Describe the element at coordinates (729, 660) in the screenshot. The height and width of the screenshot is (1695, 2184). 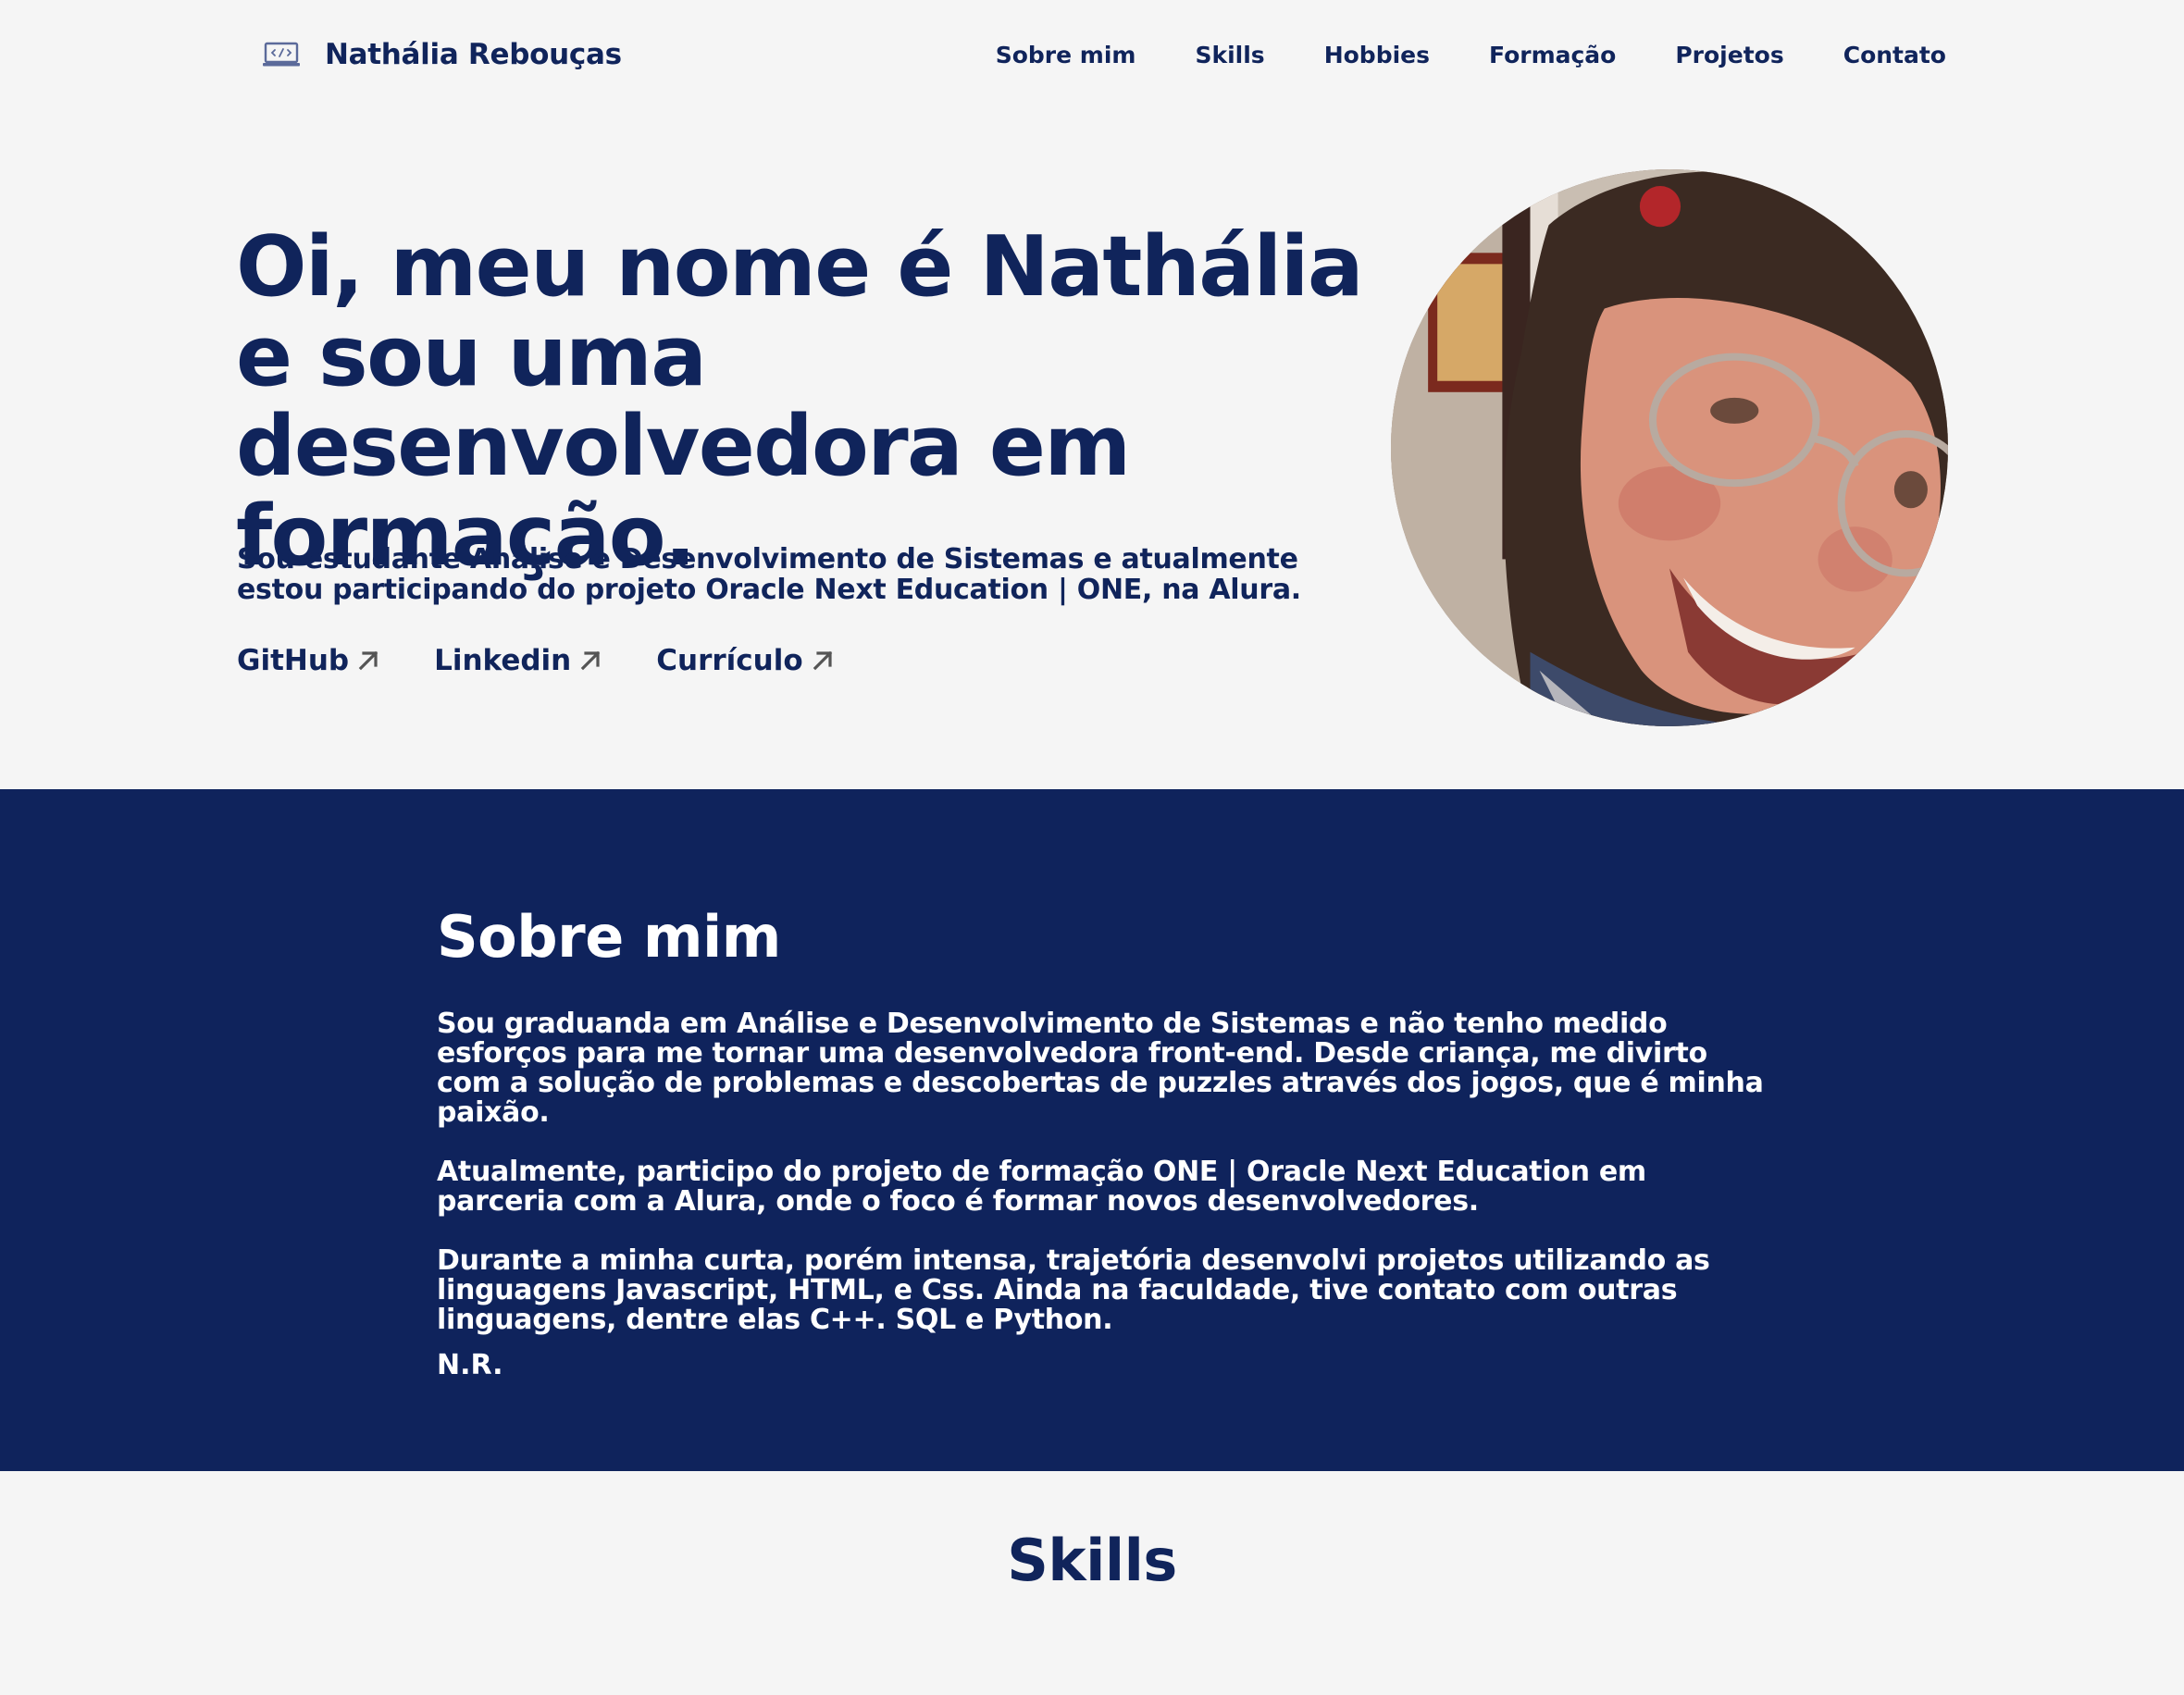
I see `curriculo-link-label: Currículo` at that location.